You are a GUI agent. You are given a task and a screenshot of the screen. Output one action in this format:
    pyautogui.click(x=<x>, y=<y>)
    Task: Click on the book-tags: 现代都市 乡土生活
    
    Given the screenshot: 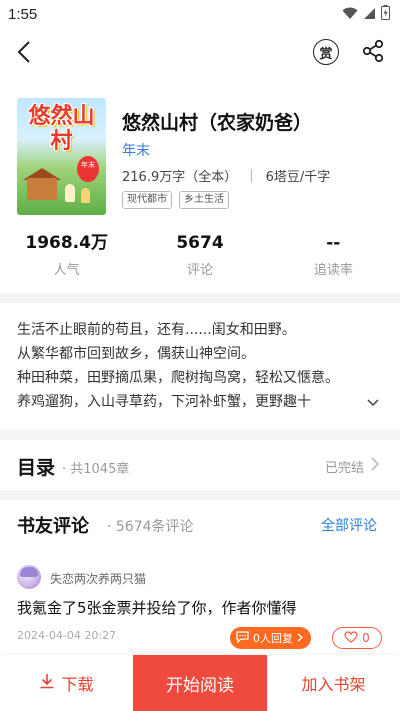 What is the action you would take?
    pyautogui.click(x=175, y=200)
    